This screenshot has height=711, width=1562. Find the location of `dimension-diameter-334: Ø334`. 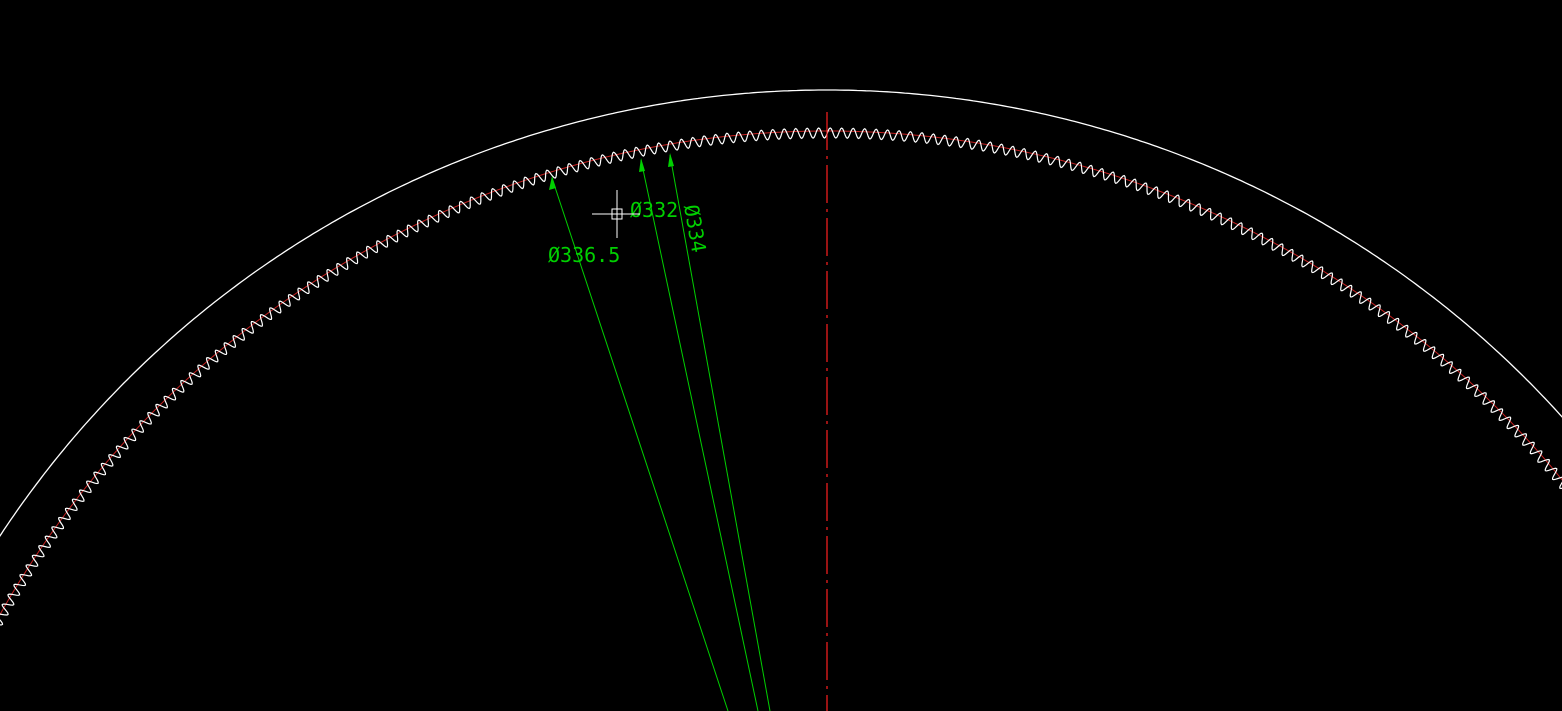

dimension-diameter-334: Ø334 is located at coordinates (719, 432).